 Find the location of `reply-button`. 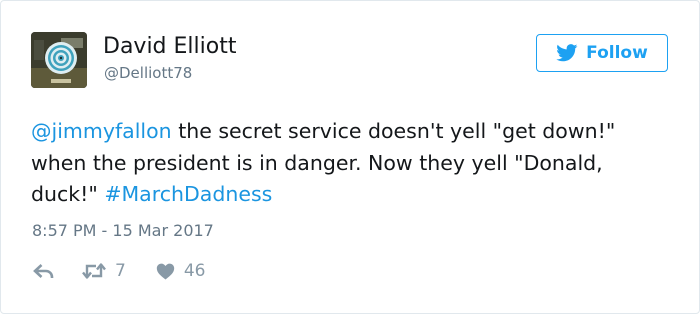

reply-button is located at coordinates (43, 271).